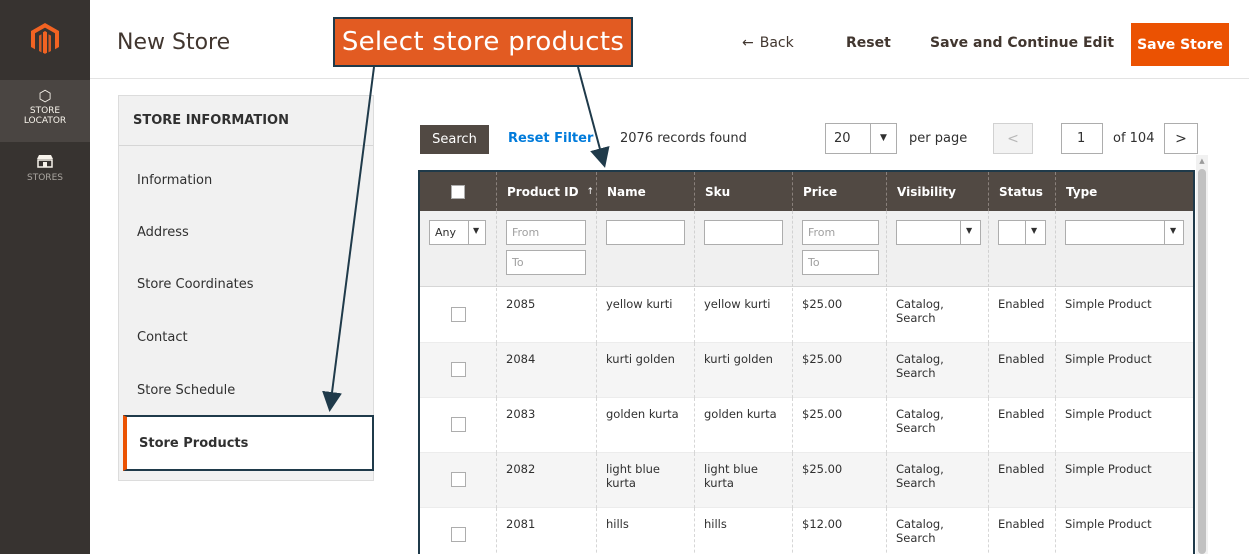  I want to click on filter-type-select: ▼, so click(1124, 232).